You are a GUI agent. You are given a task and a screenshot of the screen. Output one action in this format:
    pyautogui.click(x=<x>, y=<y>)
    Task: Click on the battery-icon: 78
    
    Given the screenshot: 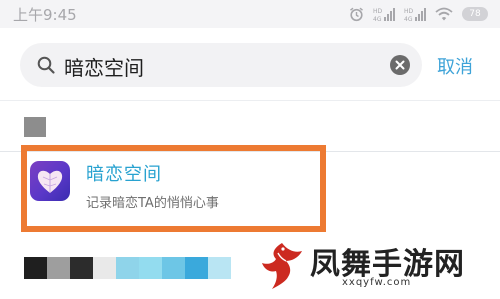 What is the action you would take?
    pyautogui.click(x=475, y=14)
    